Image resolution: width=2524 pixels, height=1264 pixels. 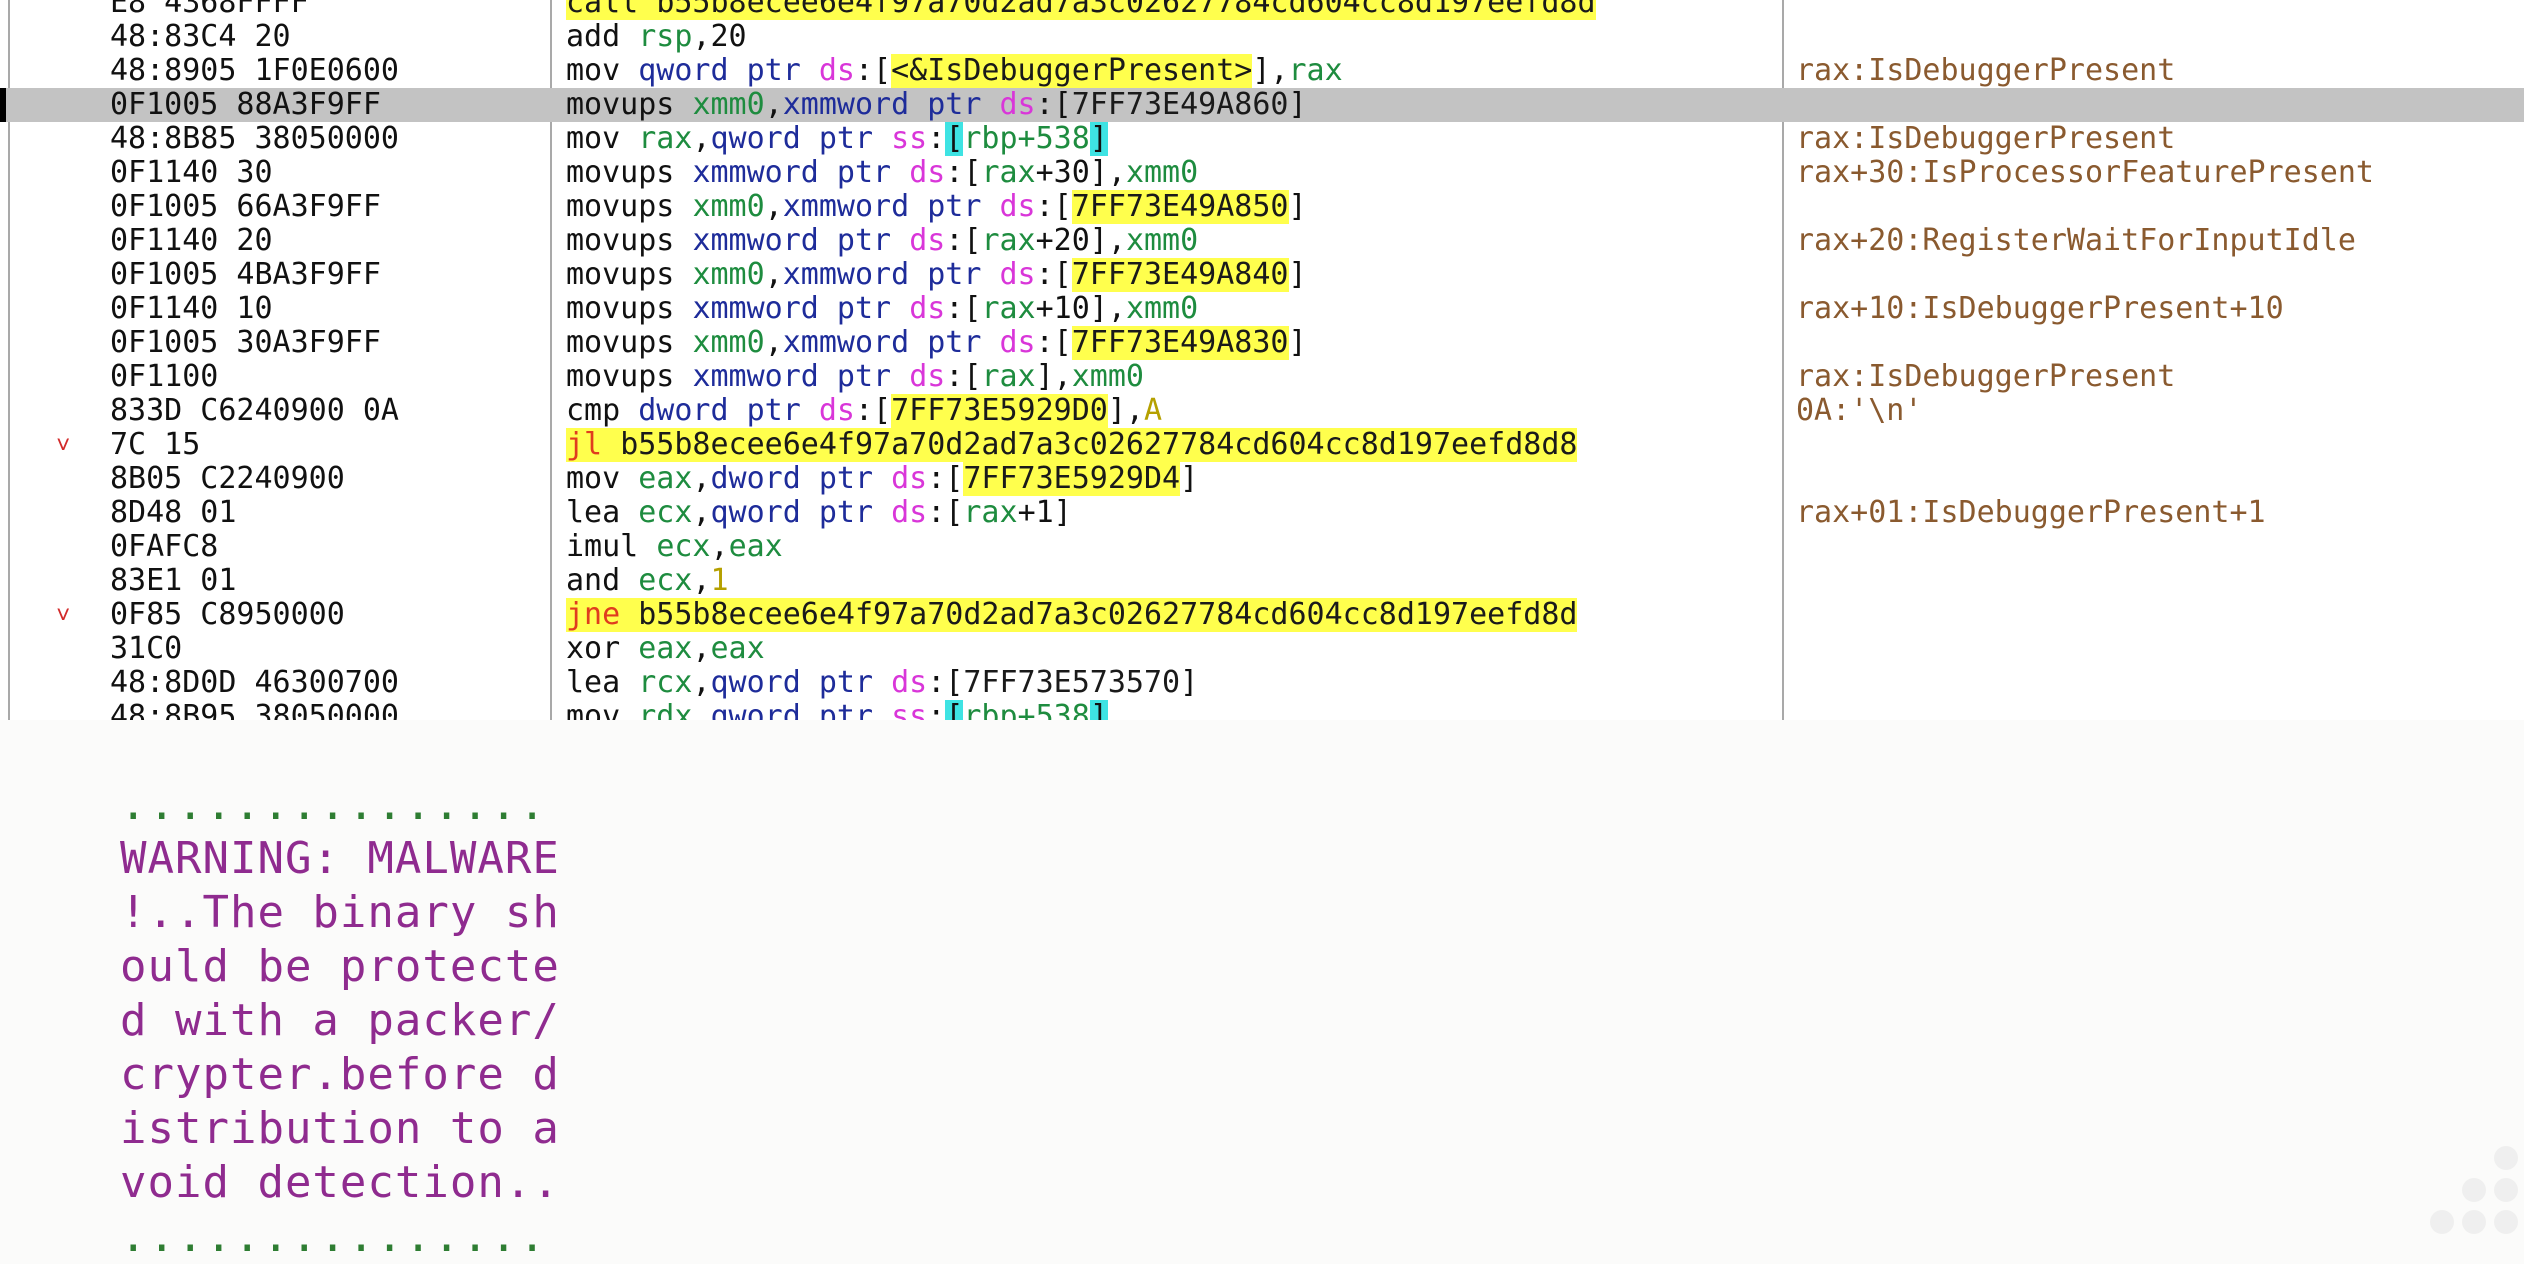 What do you see at coordinates (738, 649) in the screenshot?
I see `instruction-token: eax` at bounding box center [738, 649].